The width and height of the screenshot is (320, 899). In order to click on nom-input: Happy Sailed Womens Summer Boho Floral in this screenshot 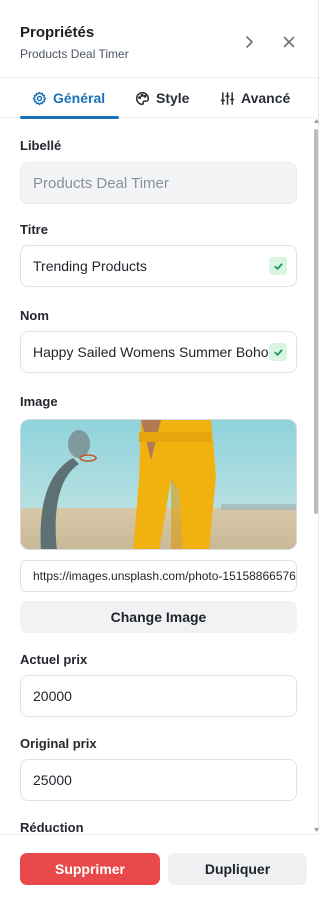, I will do `click(158, 352)`.